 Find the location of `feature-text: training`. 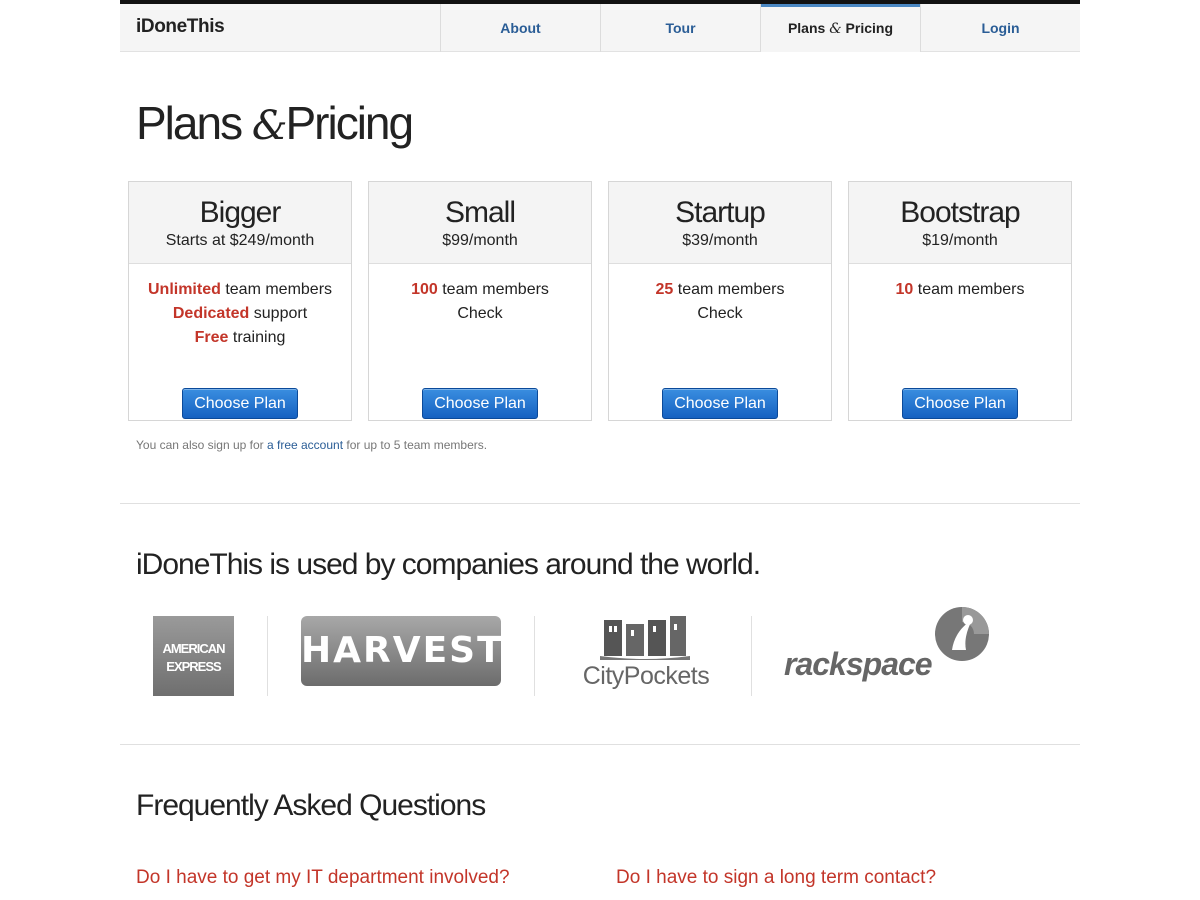

feature-text: training is located at coordinates (257, 337).